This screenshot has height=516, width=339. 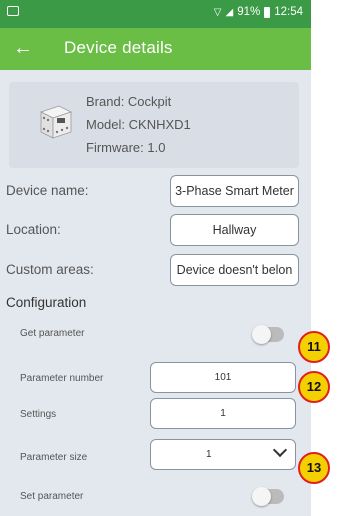 I want to click on configuration-heading: Configuration, so click(x=46, y=302).